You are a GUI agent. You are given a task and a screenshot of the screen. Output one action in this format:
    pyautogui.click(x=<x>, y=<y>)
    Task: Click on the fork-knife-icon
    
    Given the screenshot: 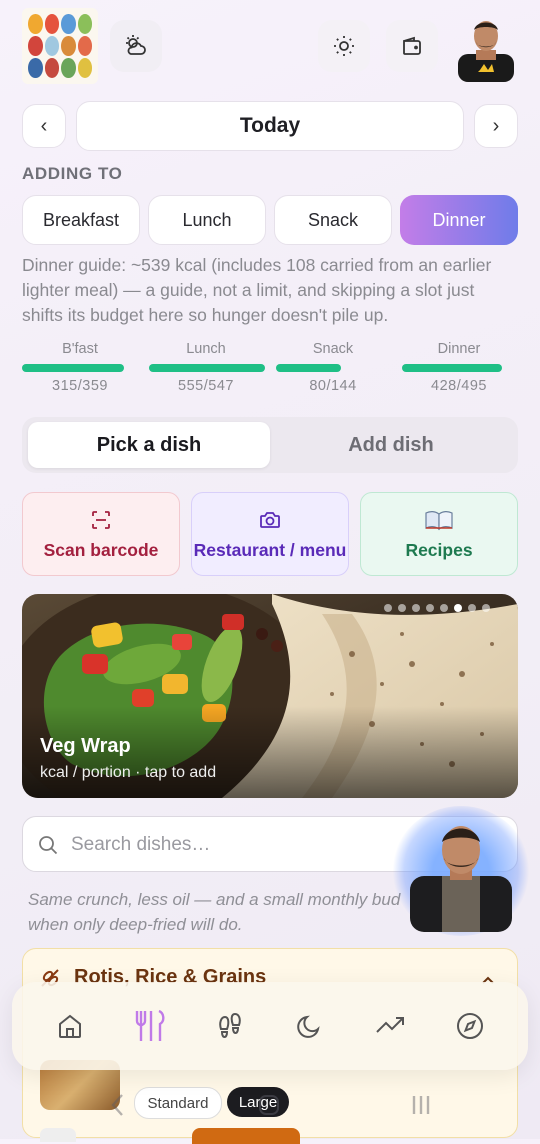 What is the action you would take?
    pyautogui.click(x=150, y=1025)
    